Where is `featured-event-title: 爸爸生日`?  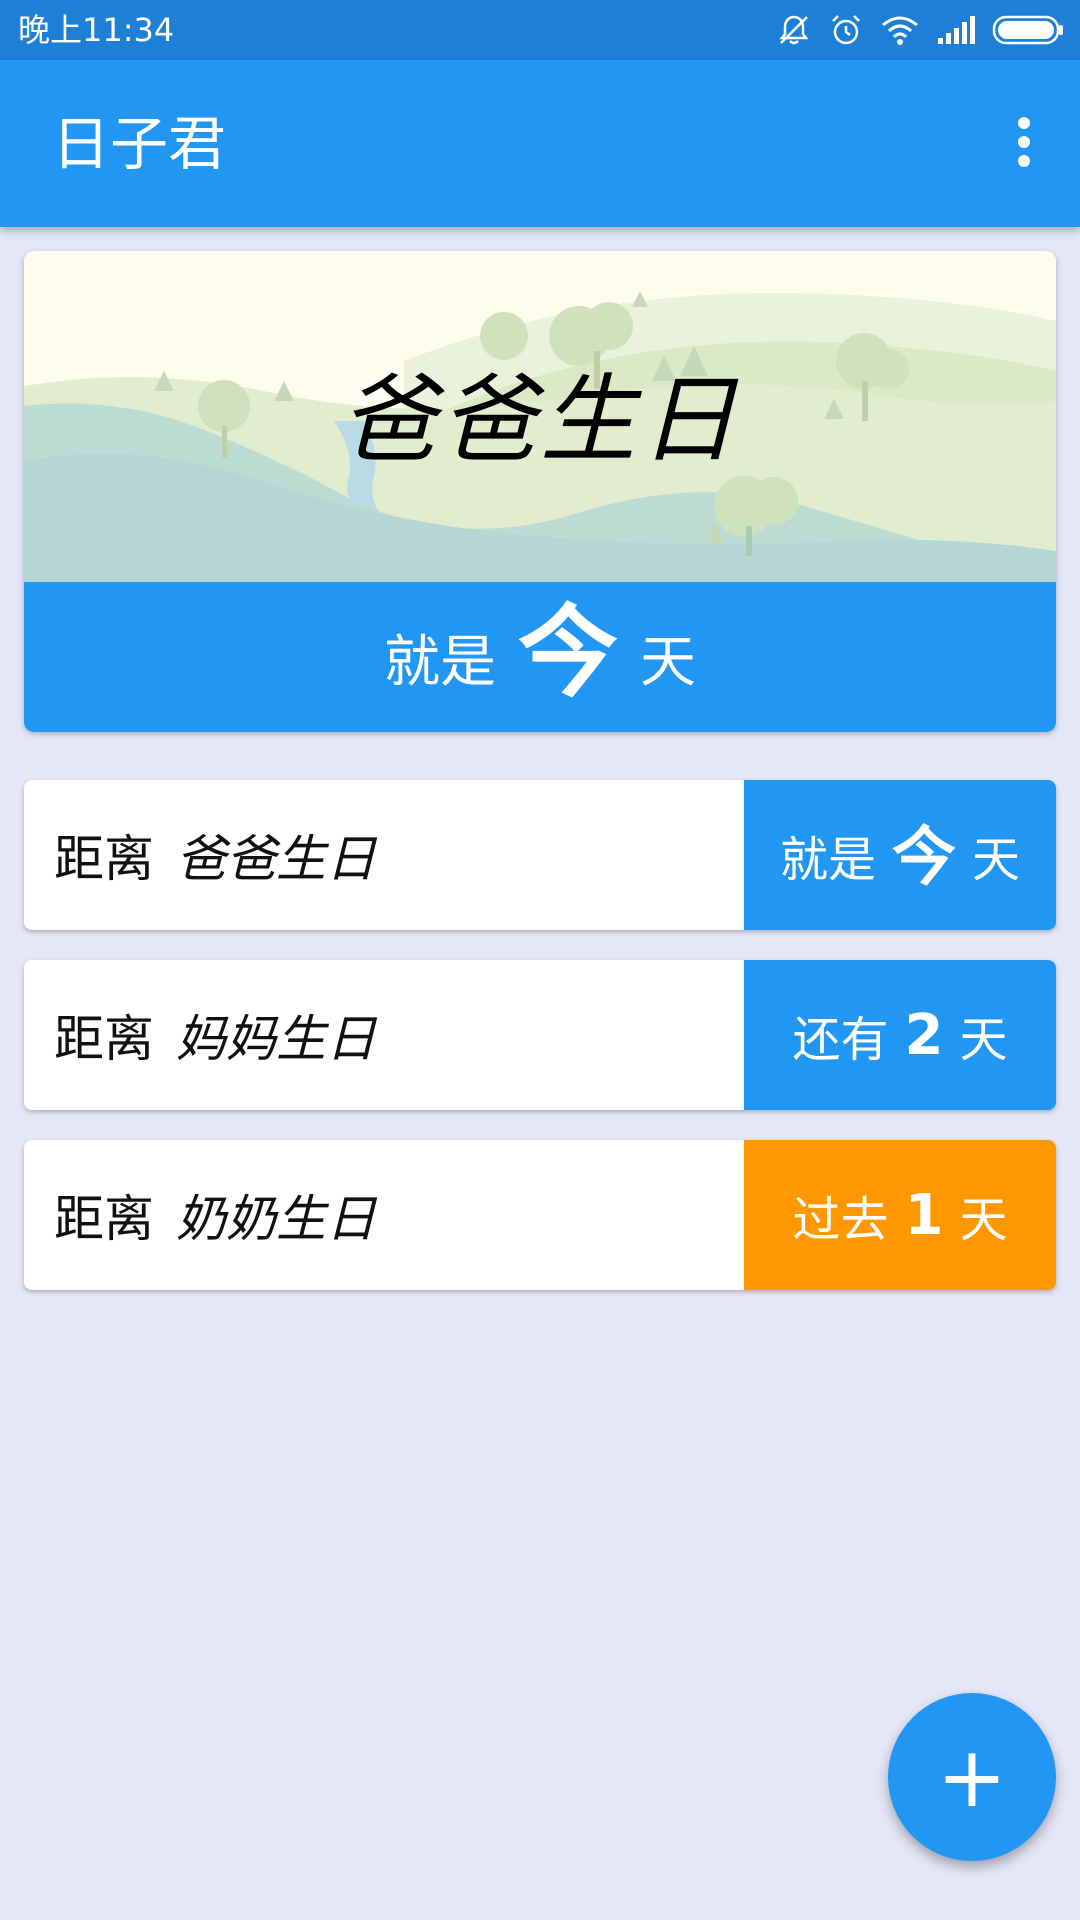 featured-event-title: 爸爸生日 is located at coordinates (540, 420).